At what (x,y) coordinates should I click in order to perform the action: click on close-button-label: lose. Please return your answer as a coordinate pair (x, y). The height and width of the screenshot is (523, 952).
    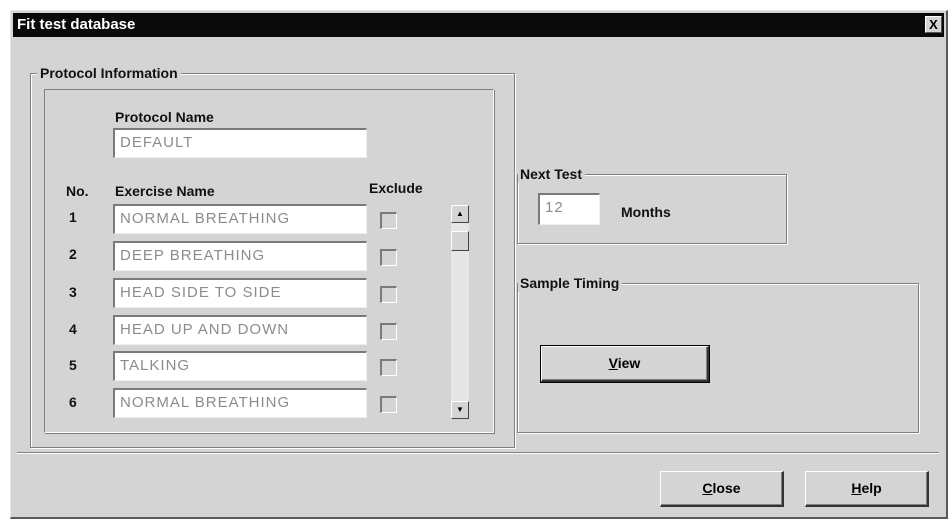
    Looking at the image, I should click on (726, 488).